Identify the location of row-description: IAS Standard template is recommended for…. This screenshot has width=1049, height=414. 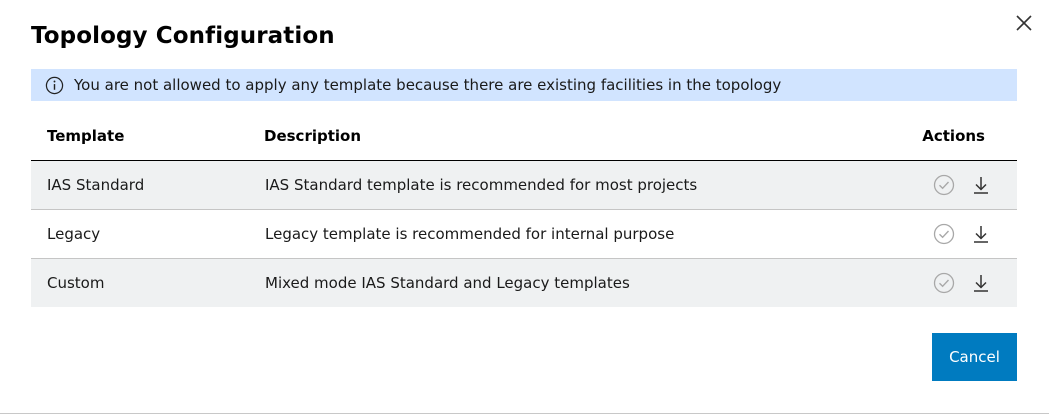
(481, 185).